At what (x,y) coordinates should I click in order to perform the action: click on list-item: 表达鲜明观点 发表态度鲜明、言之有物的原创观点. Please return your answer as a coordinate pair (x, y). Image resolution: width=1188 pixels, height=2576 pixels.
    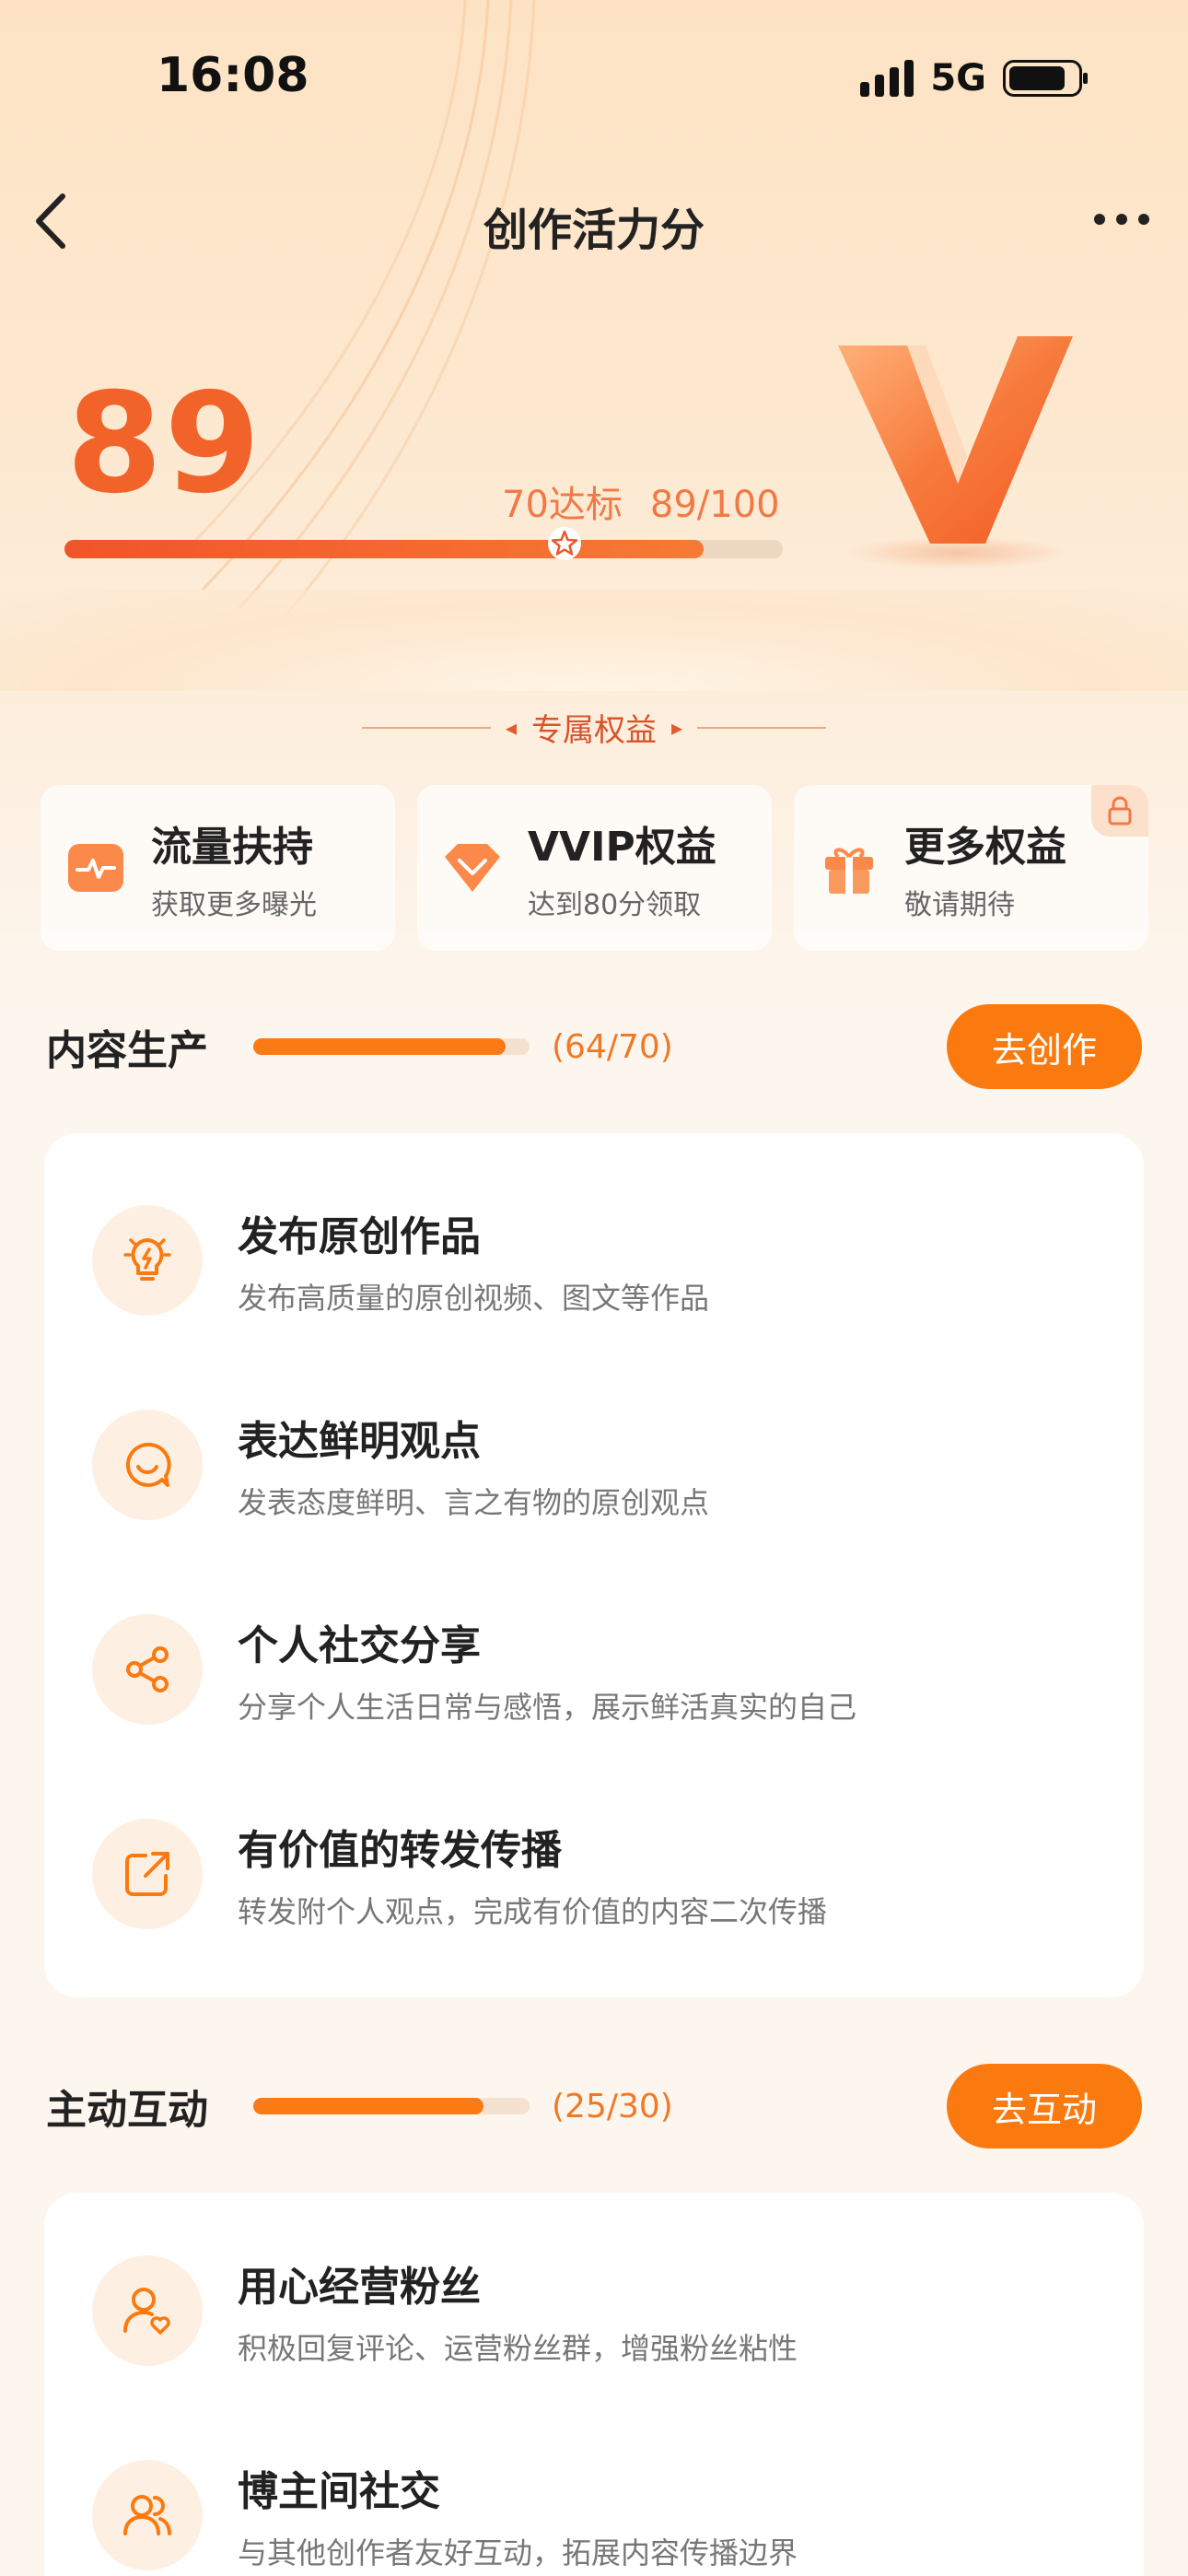
    Looking at the image, I should click on (400, 1465).